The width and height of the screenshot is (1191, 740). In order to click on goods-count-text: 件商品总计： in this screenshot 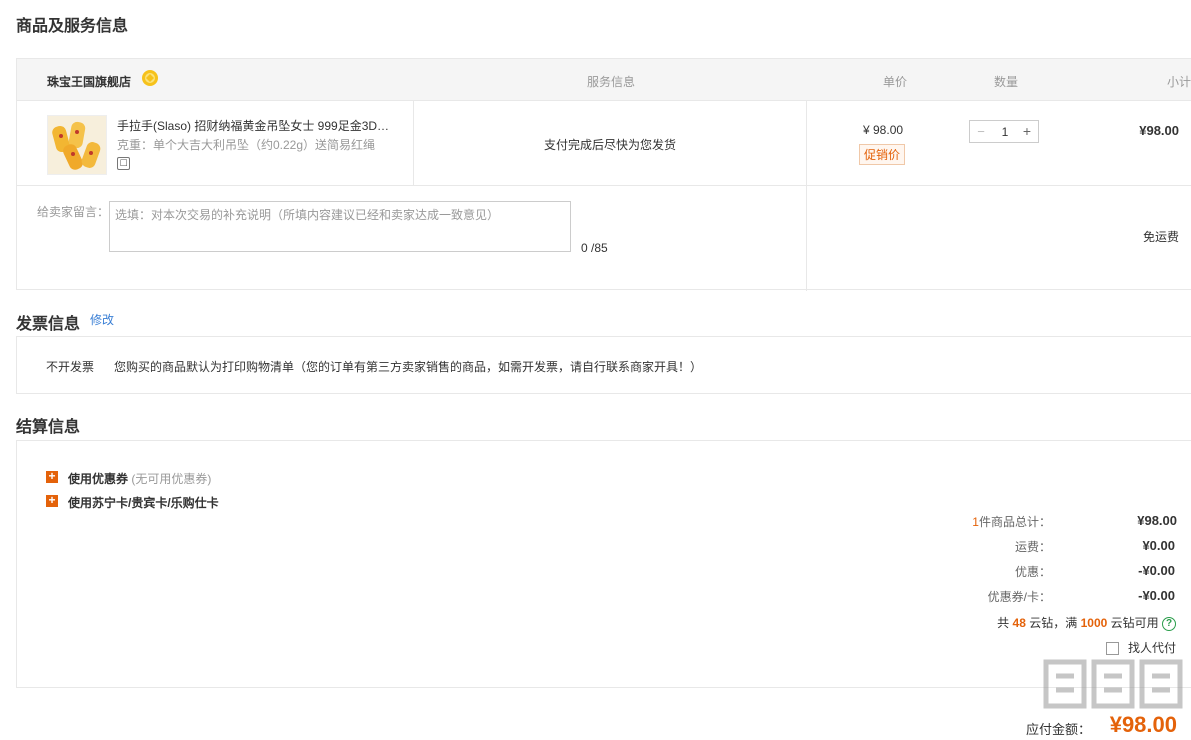, I will do `click(1014, 522)`.